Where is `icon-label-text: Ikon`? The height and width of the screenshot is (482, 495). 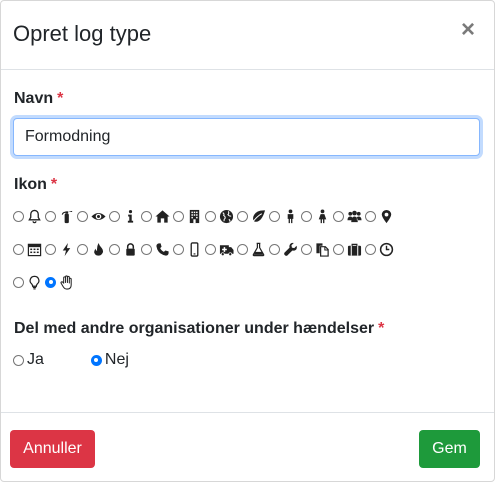
icon-label-text: Ikon is located at coordinates (30, 184).